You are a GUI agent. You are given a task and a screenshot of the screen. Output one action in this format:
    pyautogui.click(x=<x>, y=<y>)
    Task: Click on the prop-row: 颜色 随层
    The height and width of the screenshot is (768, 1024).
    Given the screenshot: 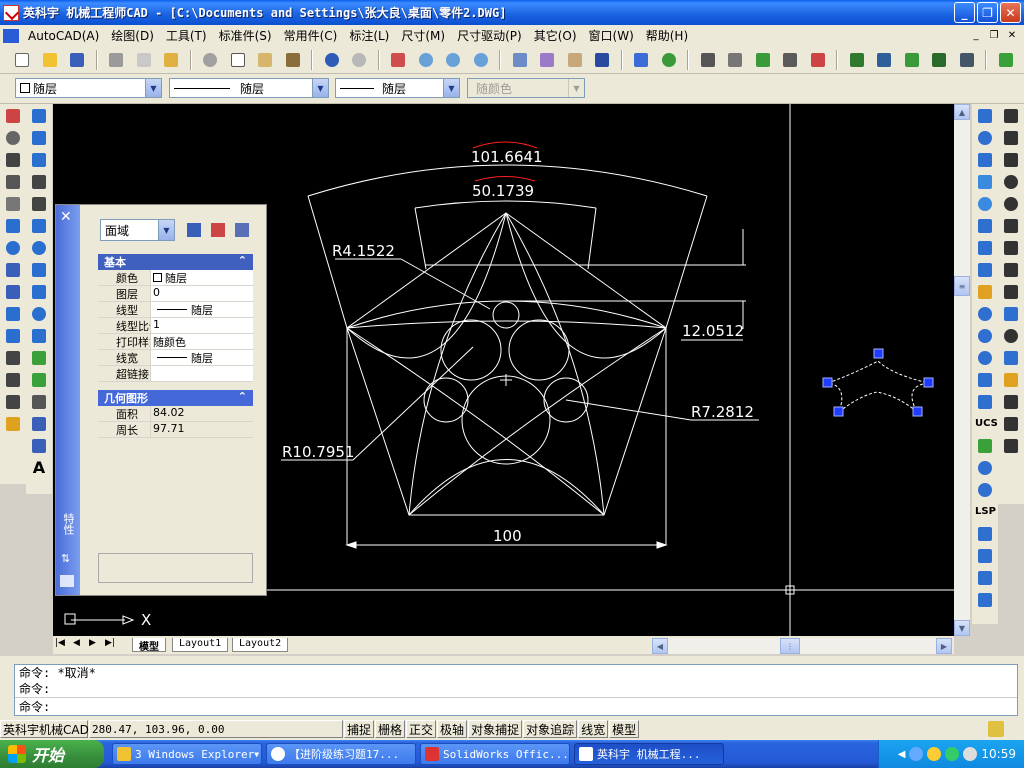 What is the action you would take?
    pyautogui.click(x=175, y=278)
    